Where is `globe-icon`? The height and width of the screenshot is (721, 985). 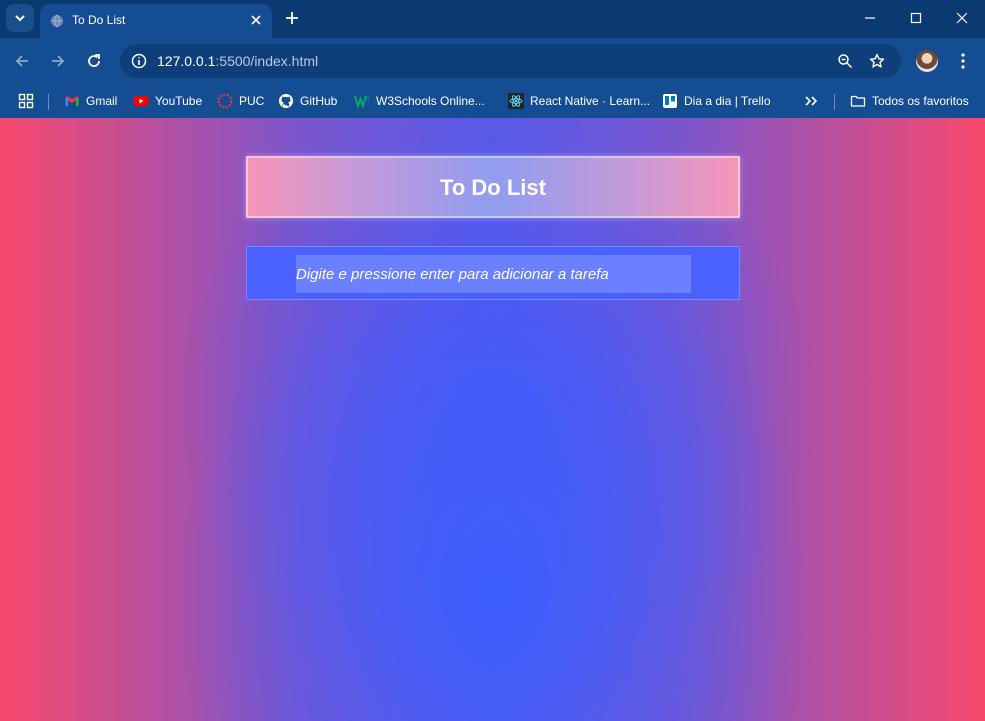
globe-icon is located at coordinates (57, 21).